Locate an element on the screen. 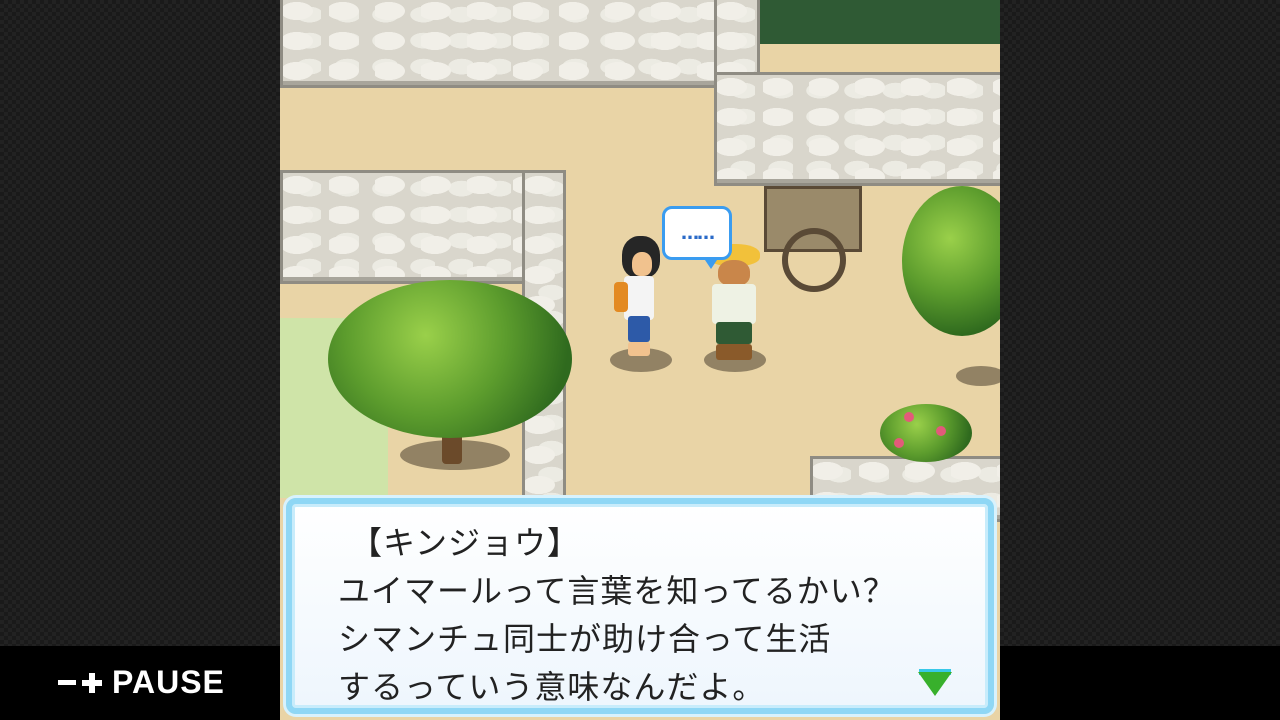 This screenshot has width=1280, height=720. cart-wheel is located at coordinates (814, 260).